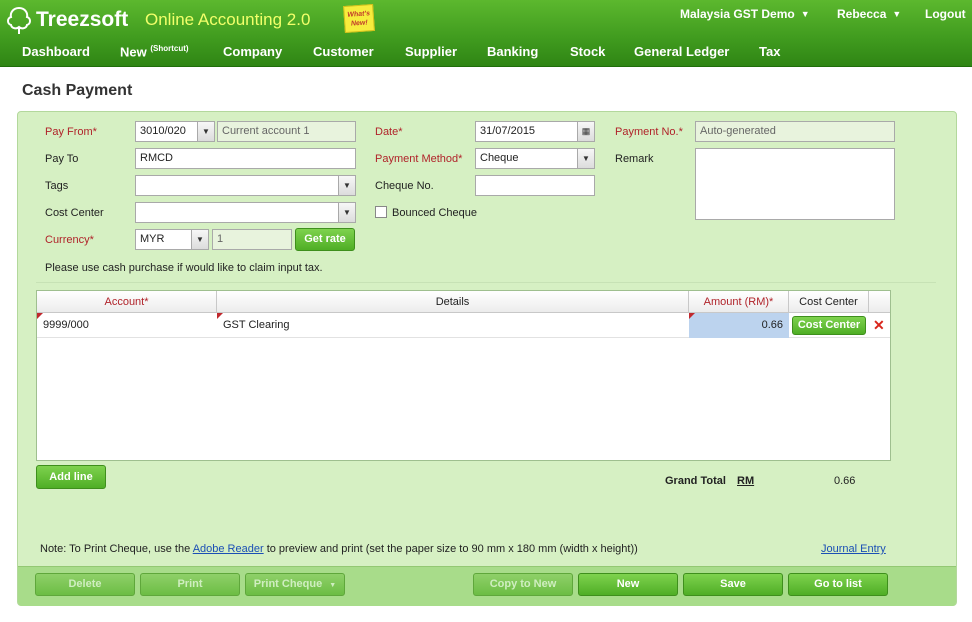 The width and height of the screenshot is (972, 622). I want to click on nav-new: New (Shortcut), so click(154, 51).